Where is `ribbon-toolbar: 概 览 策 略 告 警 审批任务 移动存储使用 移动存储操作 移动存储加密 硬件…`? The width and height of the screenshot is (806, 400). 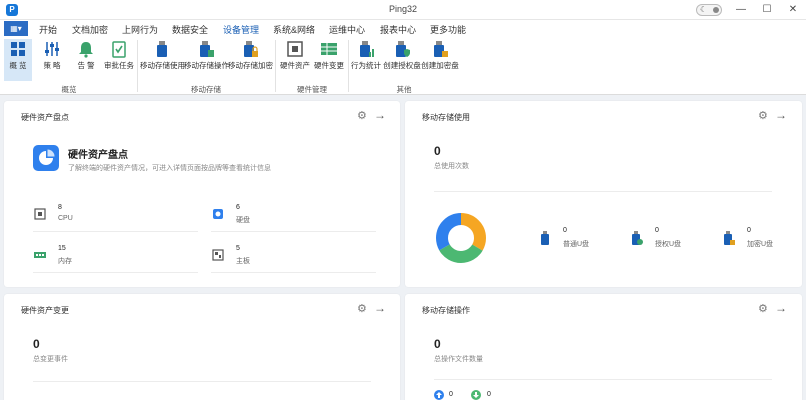 ribbon-toolbar: 概 览 策 略 告 警 审批任务 移动存储使用 移动存储操作 移动存储加密 硬件… is located at coordinates (403, 66).